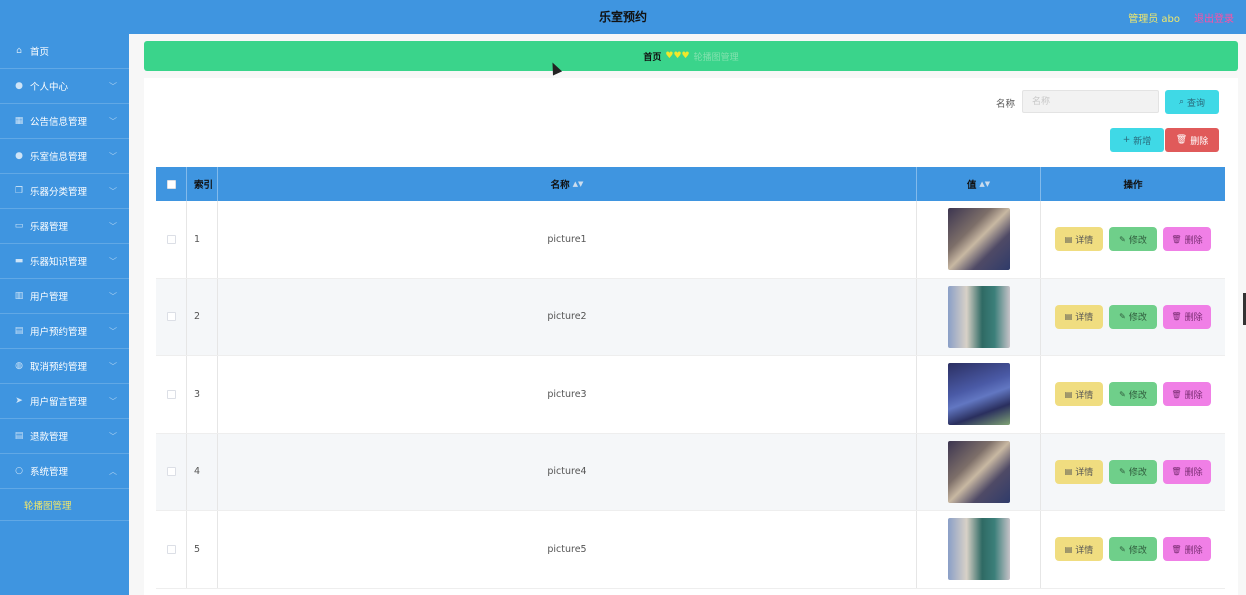 The width and height of the screenshot is (1246, 595). I want to click on sidebar-item-4: ❐ 乐器分类管理 ﹀, so click(64, 191).